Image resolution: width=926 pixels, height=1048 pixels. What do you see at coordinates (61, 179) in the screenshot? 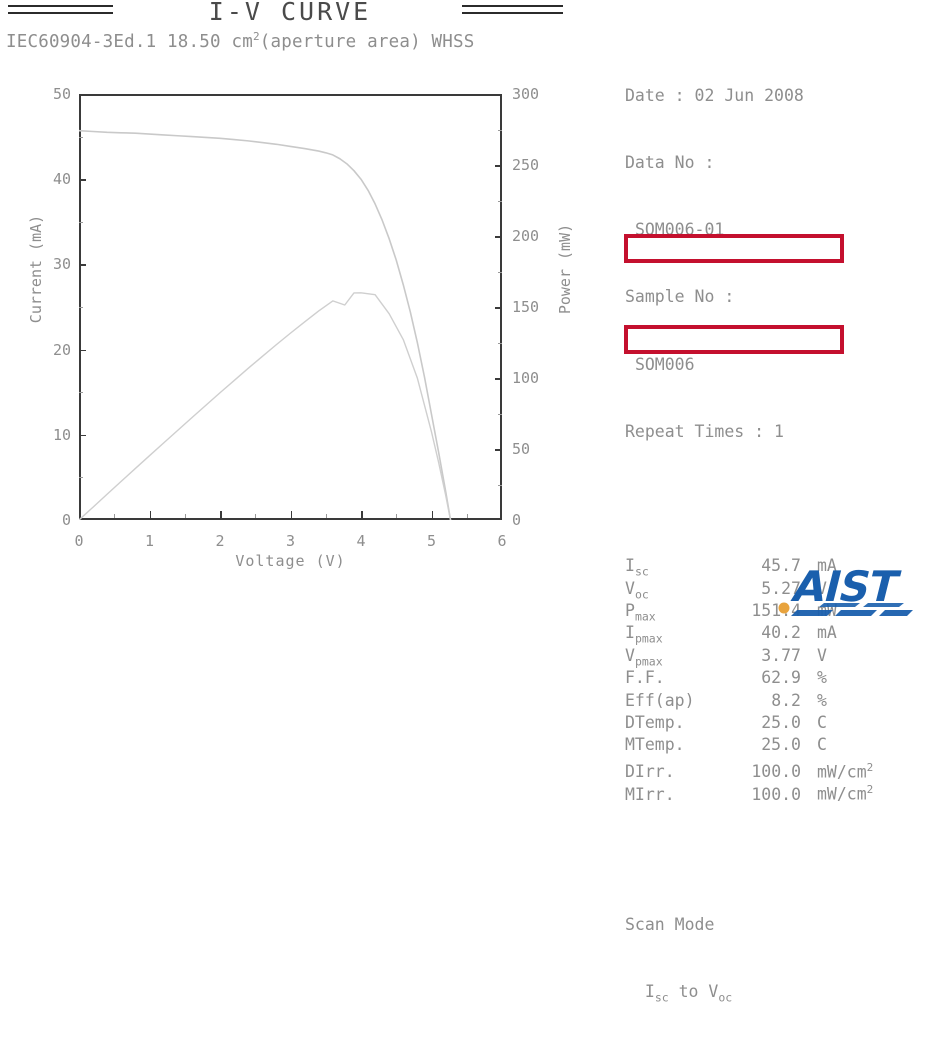
I see `y-tick-label-left: 40` at bounding box center [61, 179].